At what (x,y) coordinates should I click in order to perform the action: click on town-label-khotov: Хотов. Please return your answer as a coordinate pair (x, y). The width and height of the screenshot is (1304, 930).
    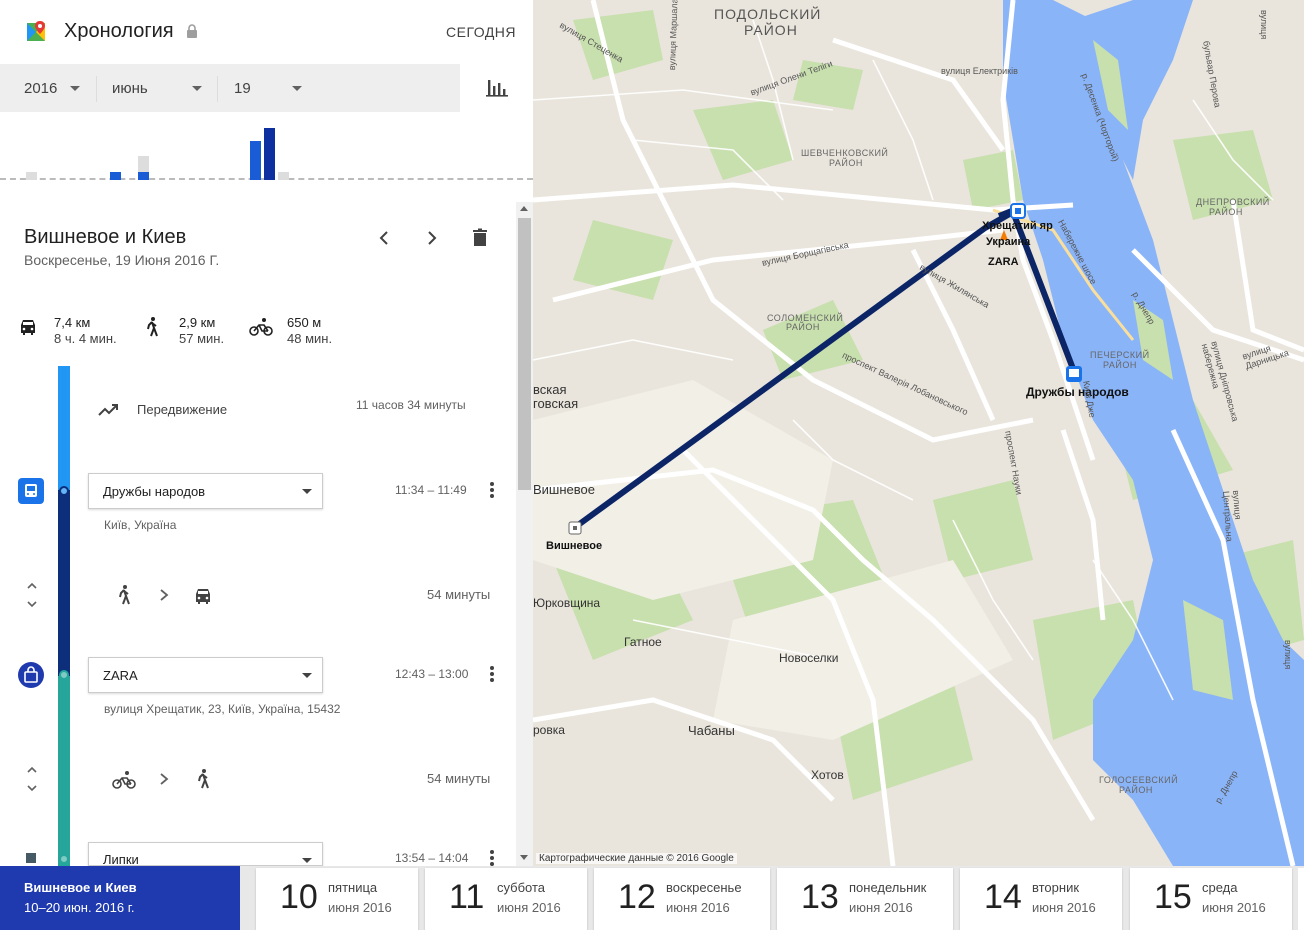
    Looking at the image, I should click on (827, 775).